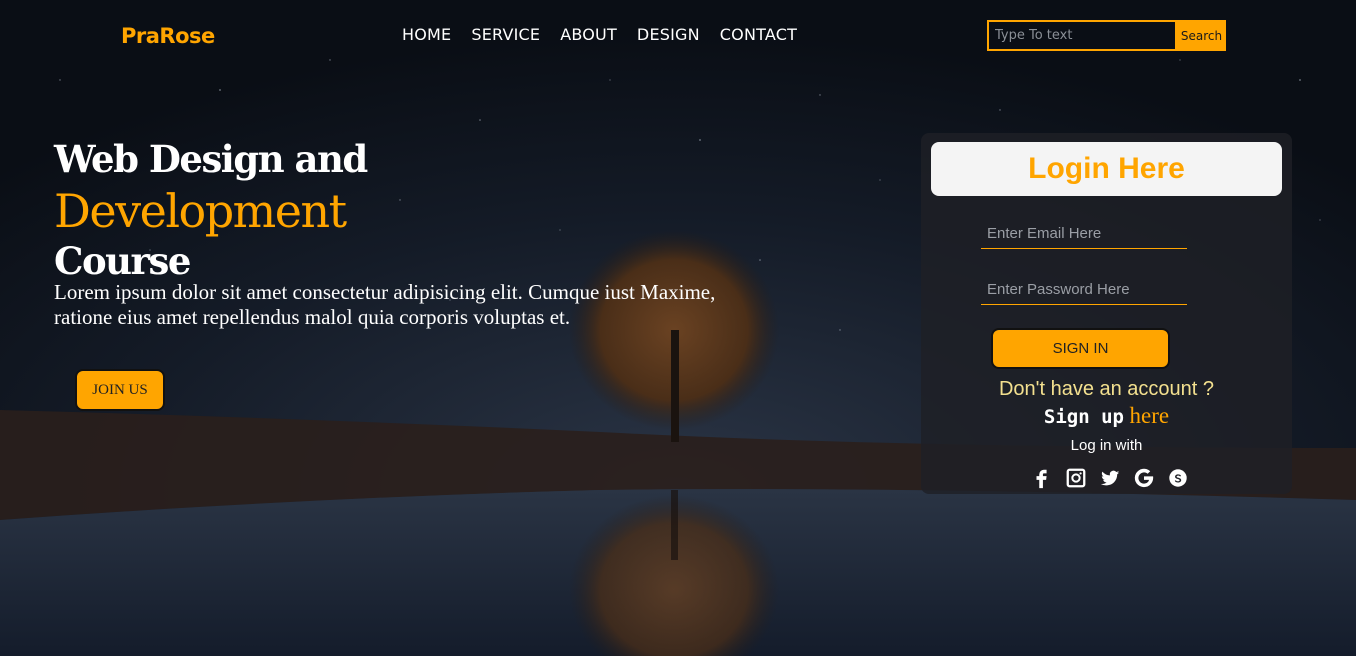 This screenshot has width=1356, height=656. I want to click on hero-title-line3: Course, so click(122, 261).